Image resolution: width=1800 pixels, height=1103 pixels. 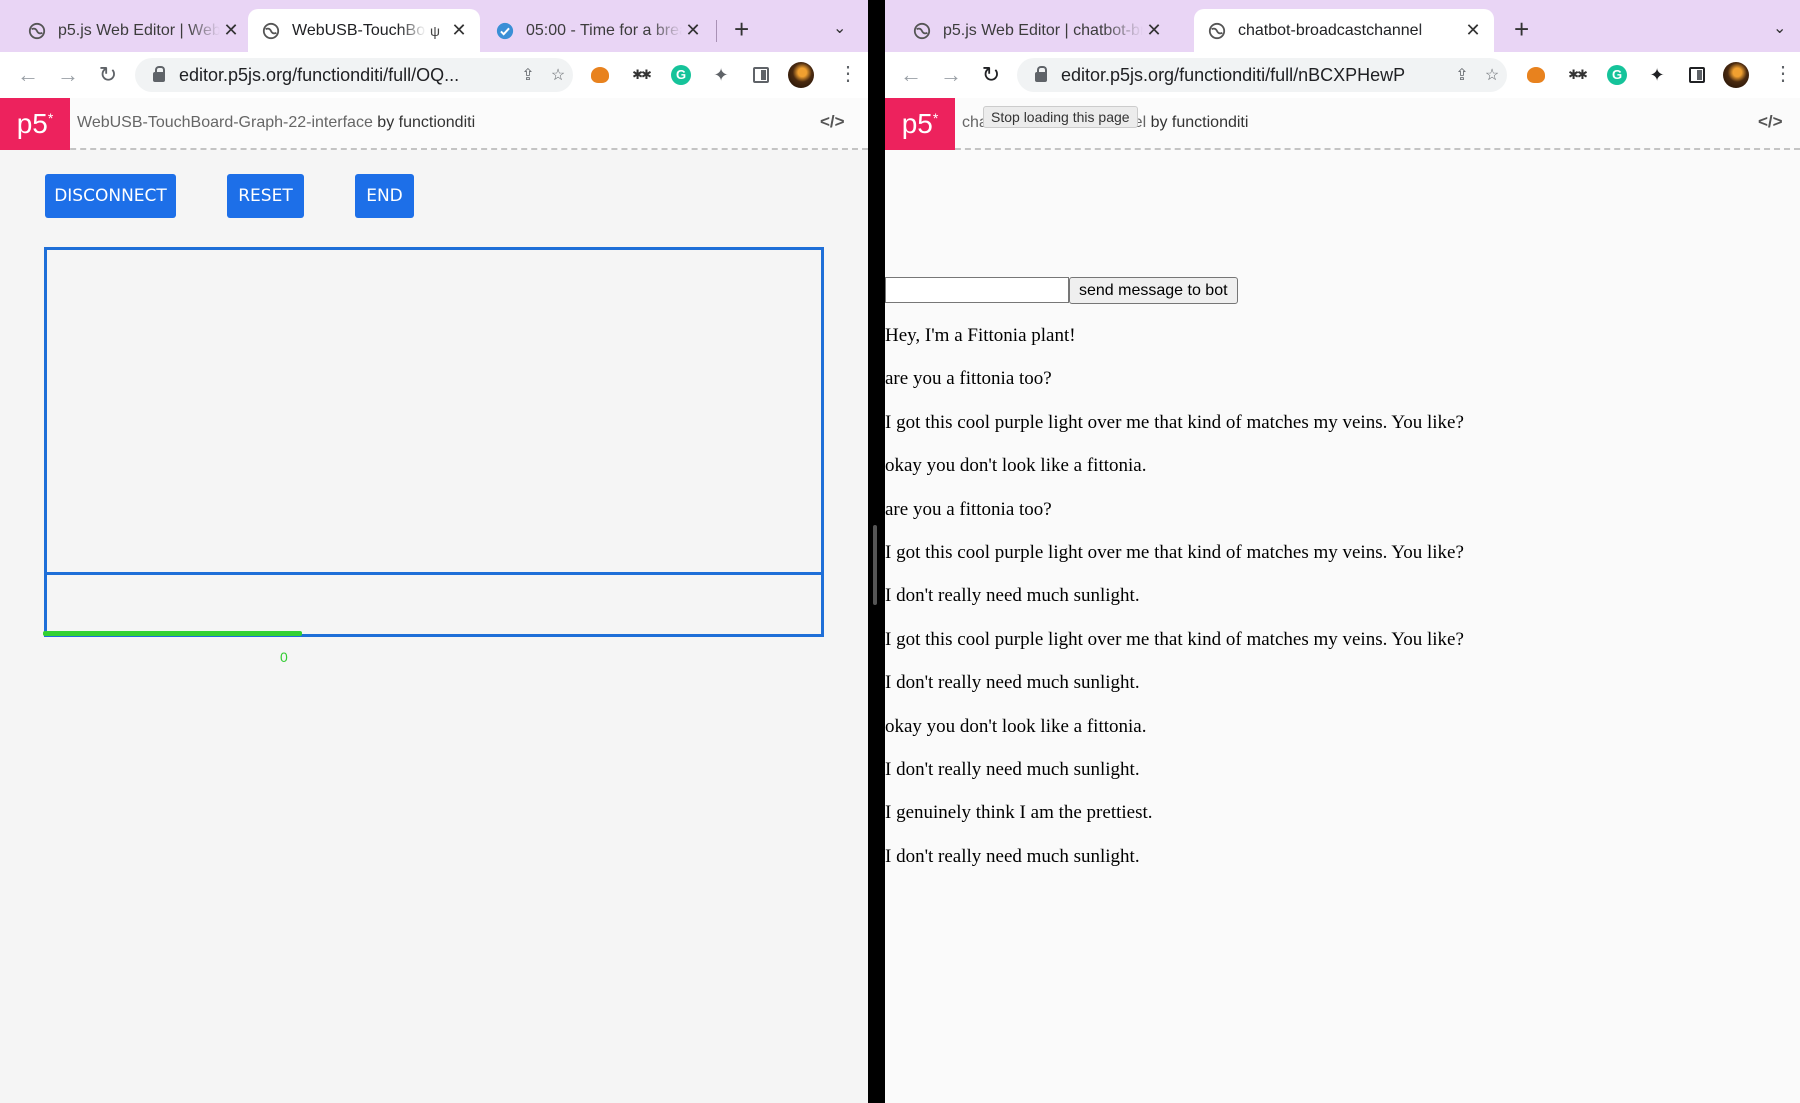 I want to click on tab-webusb: WebUSB-TouchBoard-Graph-22-interface ψ ✕, so click(x=364, y=30).